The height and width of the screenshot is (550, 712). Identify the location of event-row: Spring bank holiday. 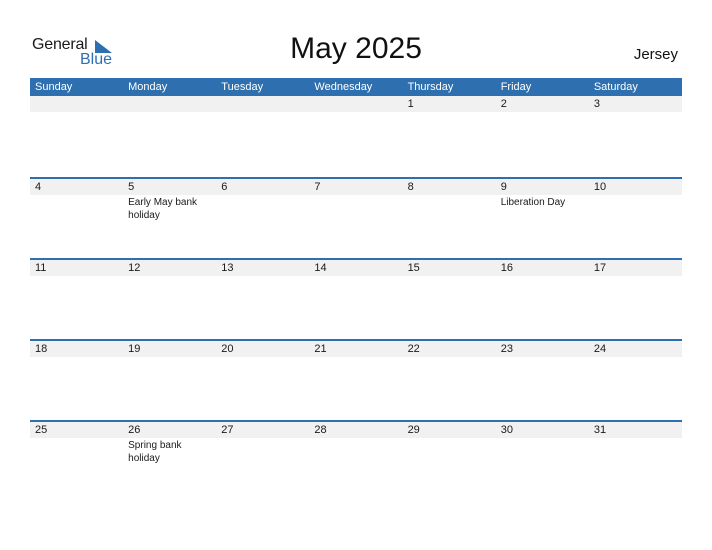
(356, 451).